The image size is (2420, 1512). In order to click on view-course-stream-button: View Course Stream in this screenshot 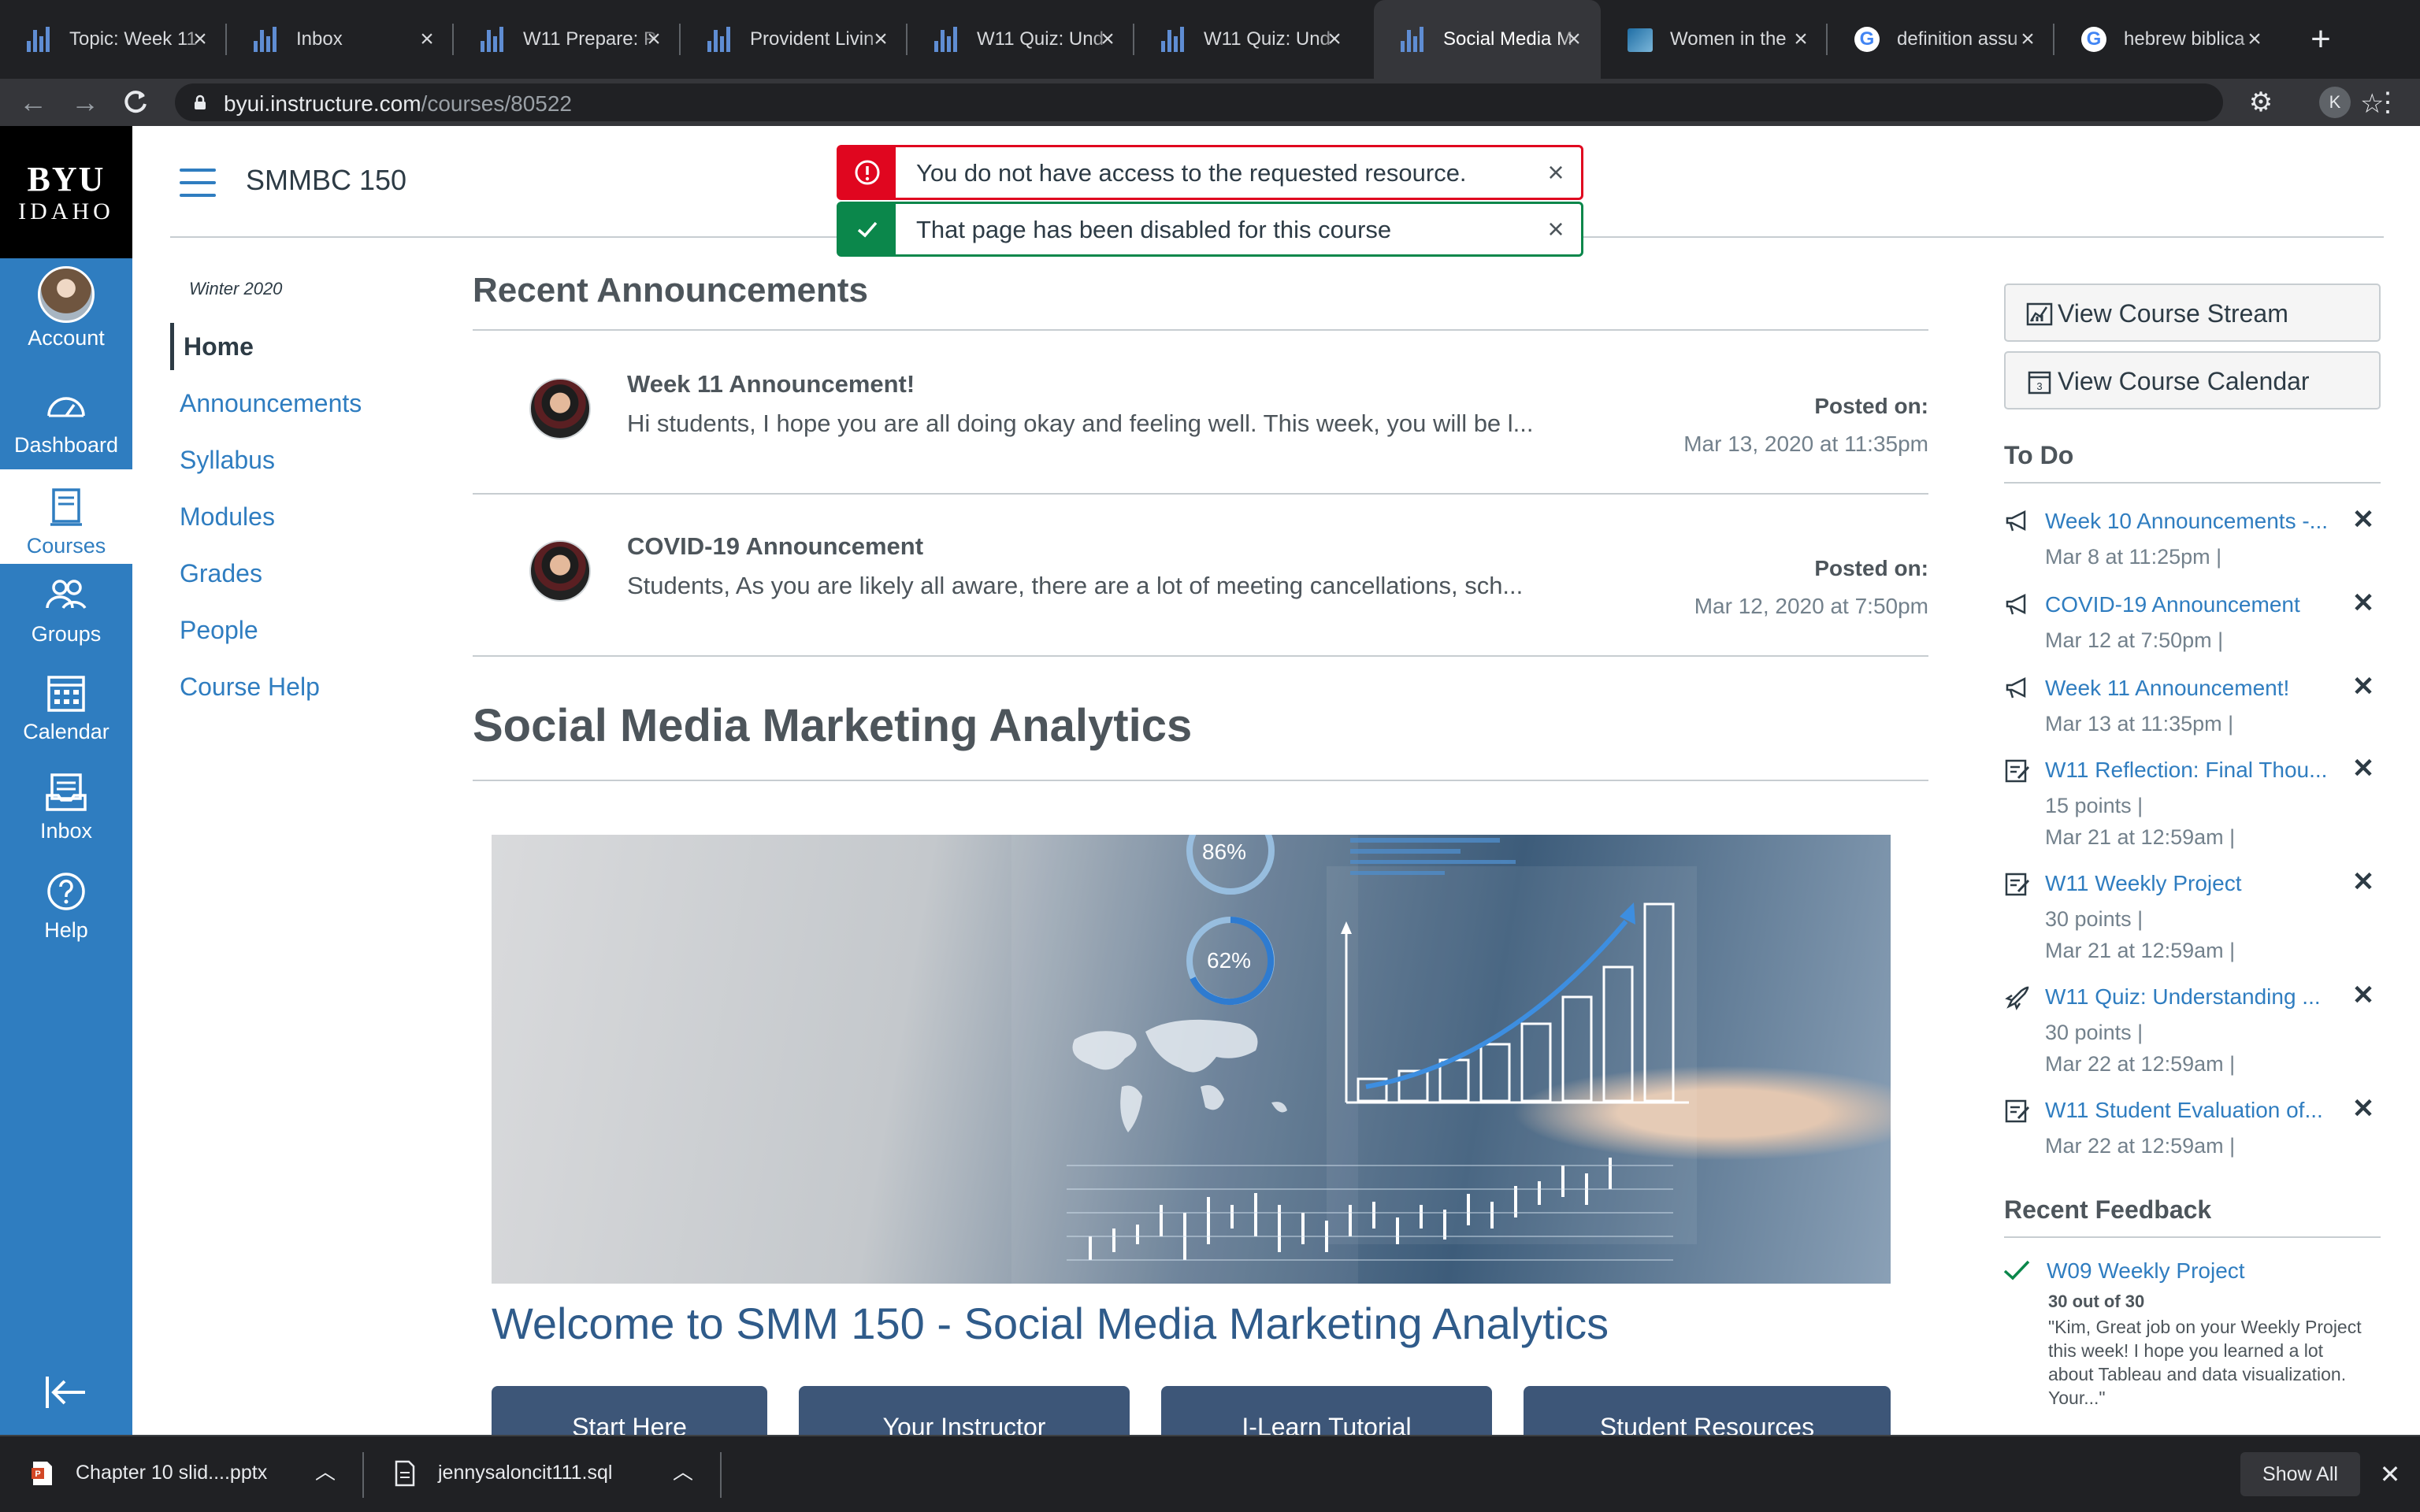, I will do `click(2192, 313)`.